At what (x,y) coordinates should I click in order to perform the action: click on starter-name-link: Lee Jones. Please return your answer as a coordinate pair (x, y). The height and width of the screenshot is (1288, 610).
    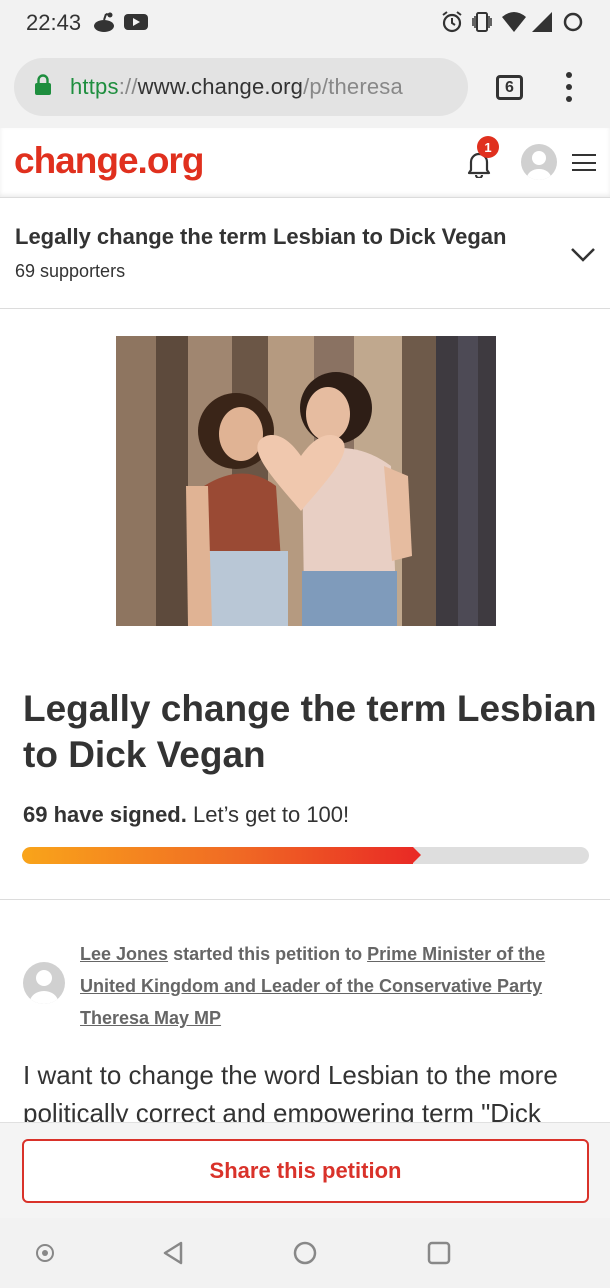
    Looking at the image, I should click on (124, 954).